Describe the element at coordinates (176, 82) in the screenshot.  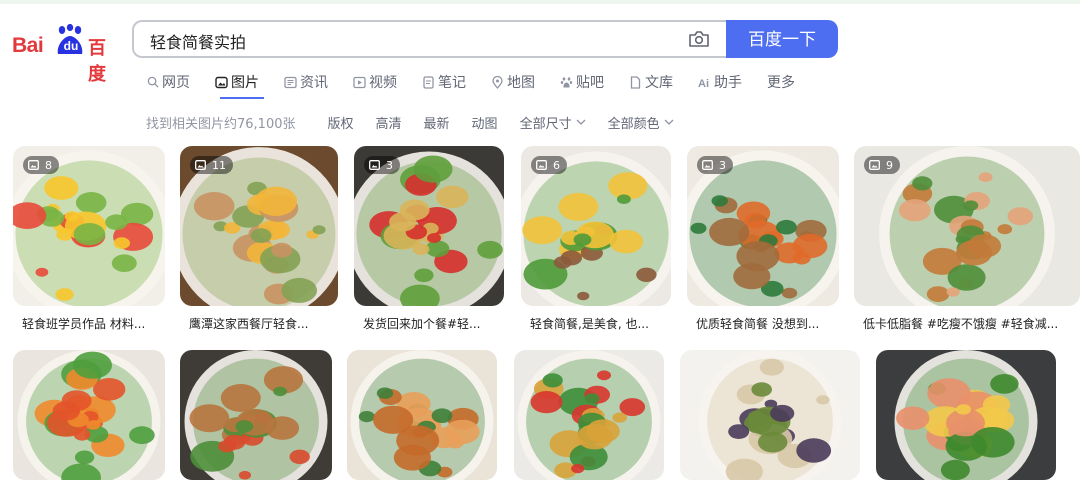
I see `tab-label: 网页` at that location.